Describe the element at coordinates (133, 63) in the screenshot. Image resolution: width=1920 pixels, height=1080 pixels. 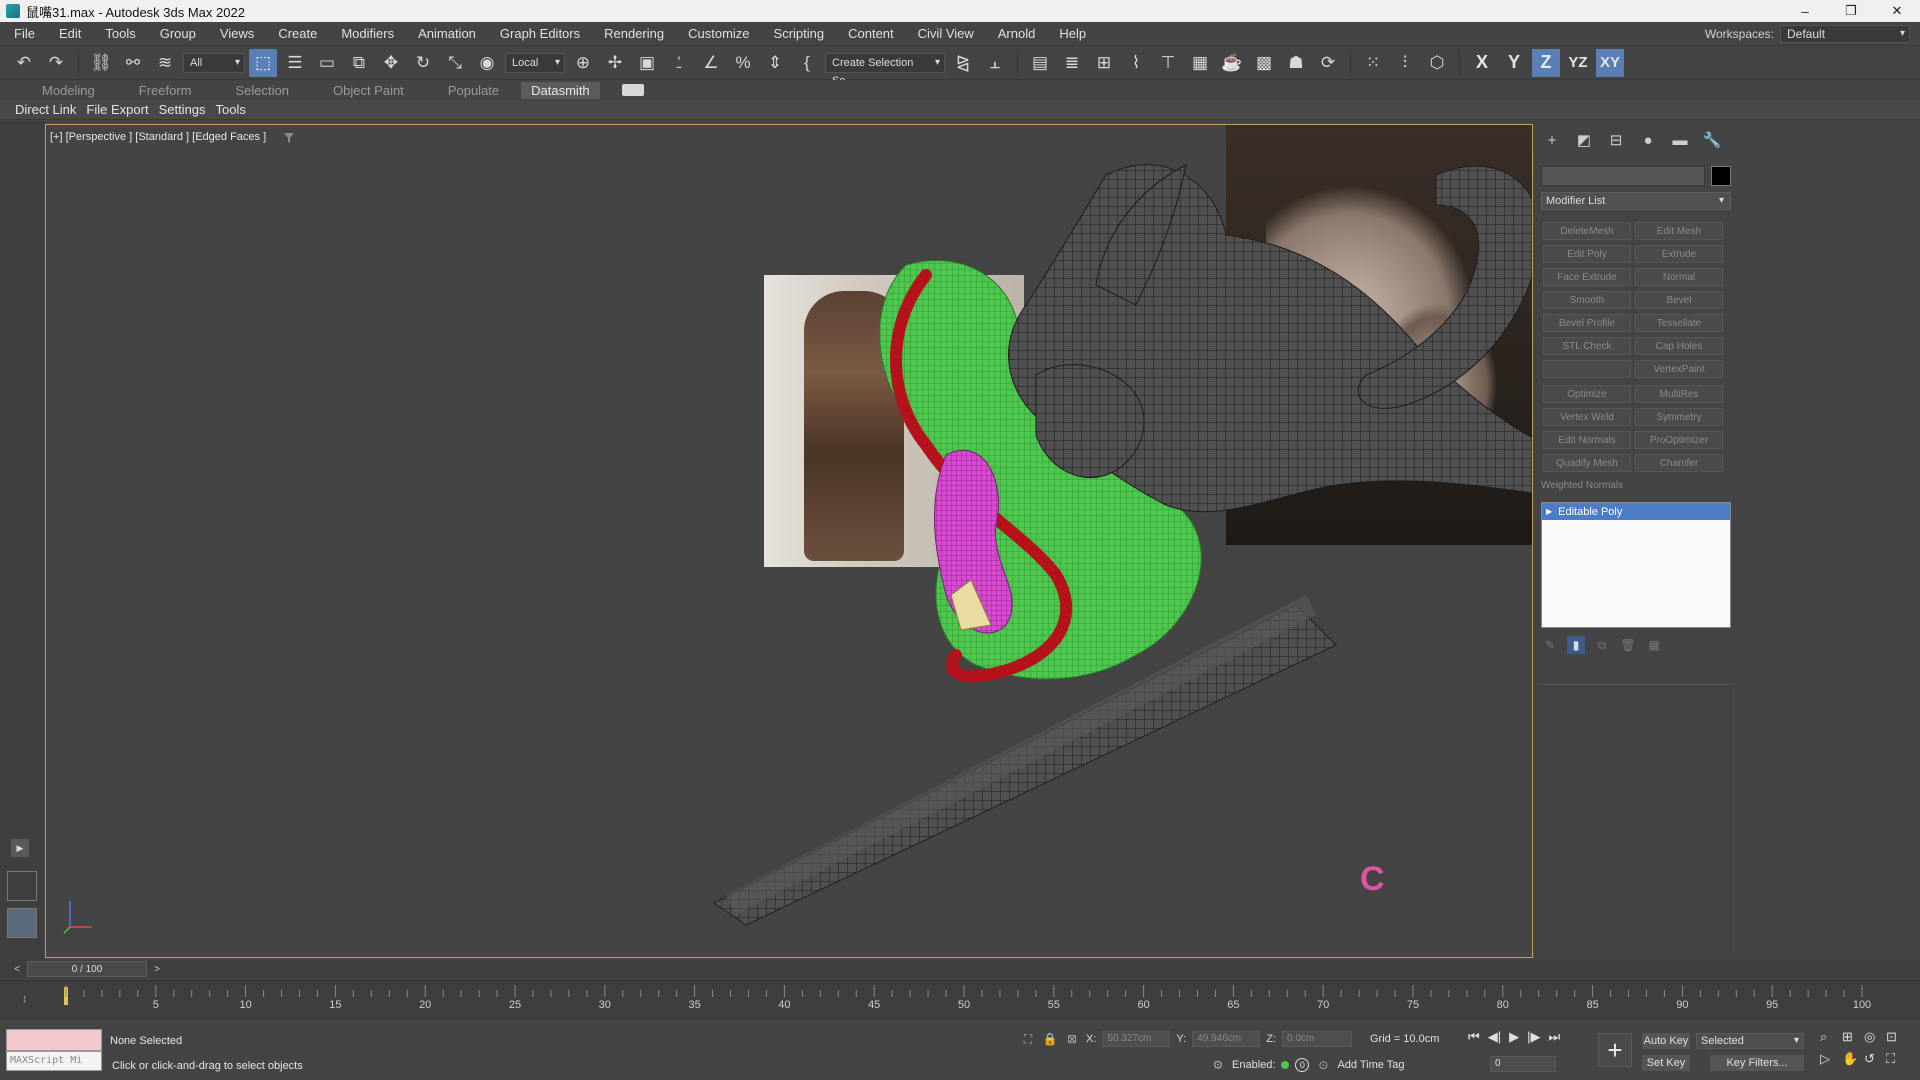
I see `unlink-icon: ⚯` at that location.